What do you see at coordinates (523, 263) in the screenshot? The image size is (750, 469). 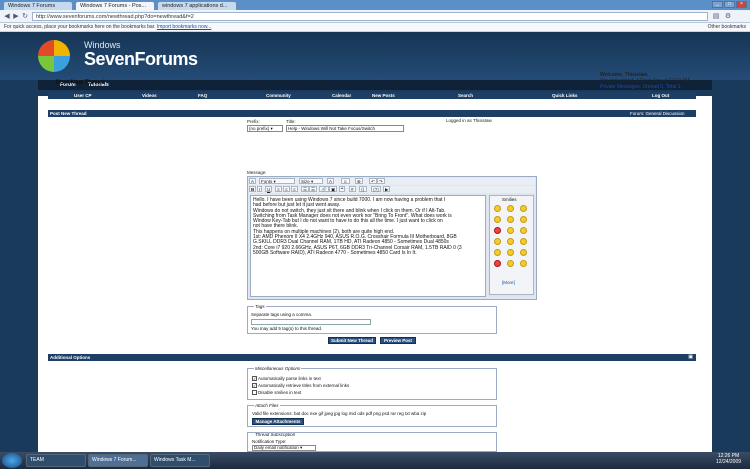 I see `cry-icon` at bounding box center [523, 263].